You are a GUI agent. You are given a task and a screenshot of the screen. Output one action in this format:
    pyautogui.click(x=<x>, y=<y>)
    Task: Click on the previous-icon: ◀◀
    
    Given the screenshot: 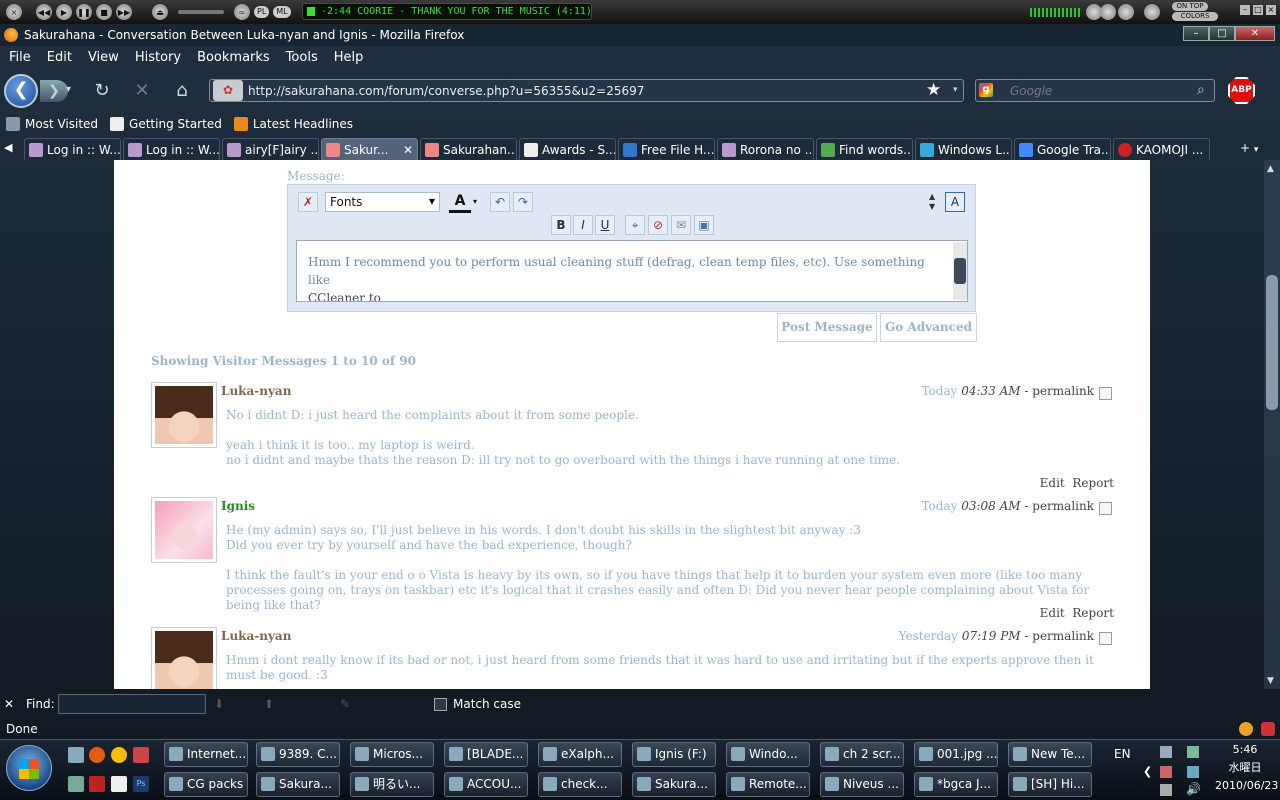 What is the action you would take?
    pyautogui.click(x=44, y=12)
    